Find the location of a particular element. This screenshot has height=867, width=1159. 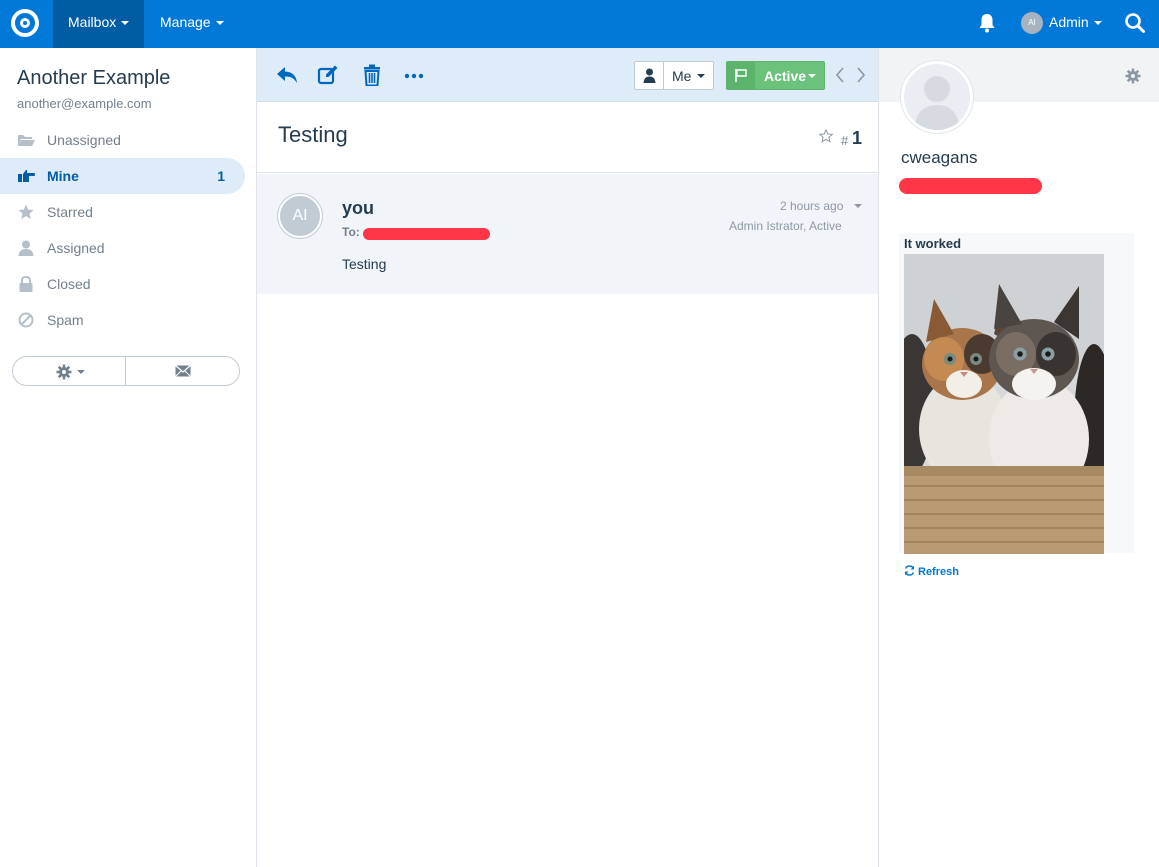

folder-label: Mine is located at coordinates (63, 176).